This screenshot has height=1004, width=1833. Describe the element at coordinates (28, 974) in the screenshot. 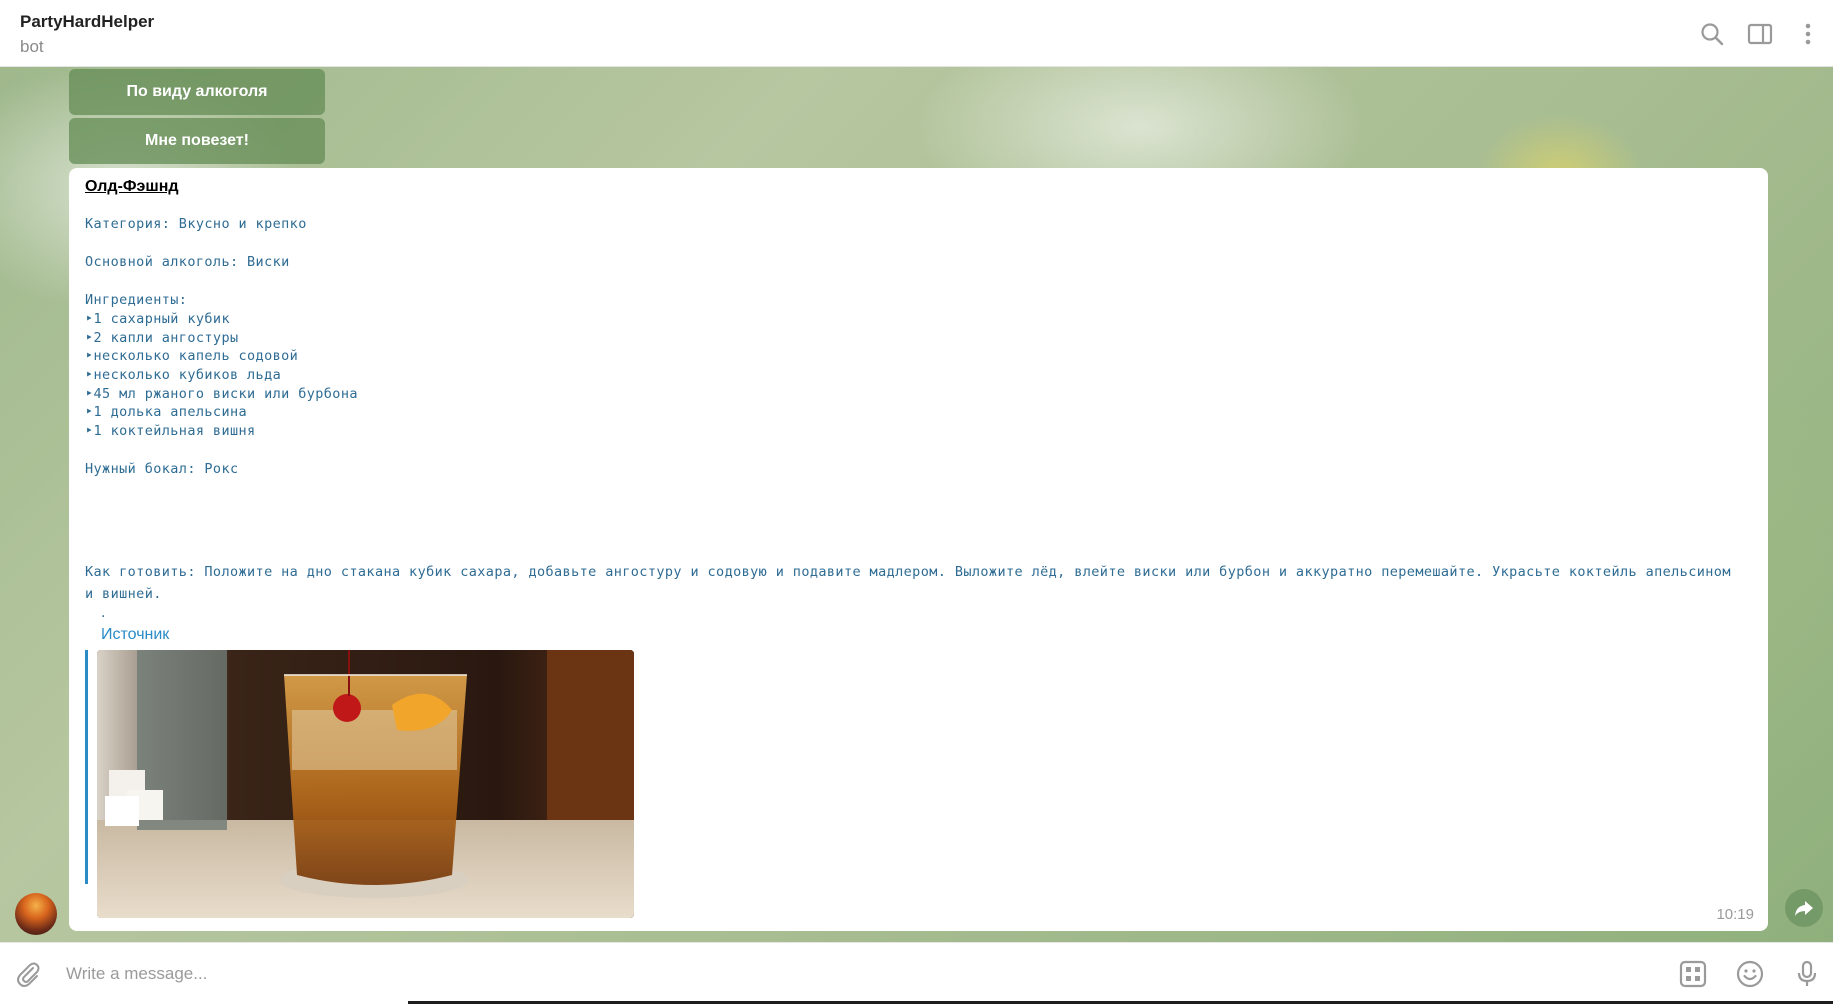

I see `attach-icon` at that location.